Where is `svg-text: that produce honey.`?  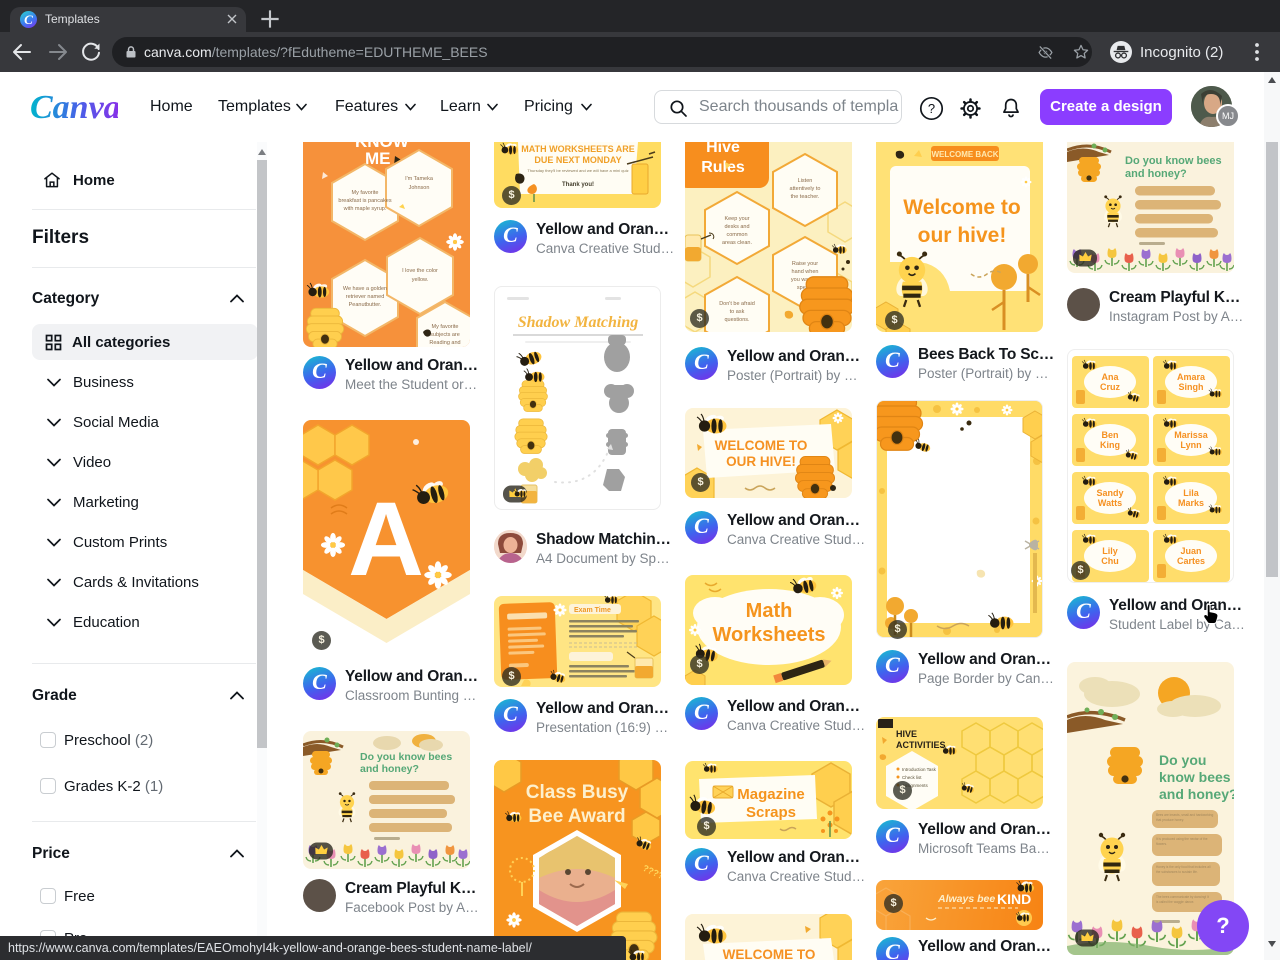 svg-text: that produce honey. is located at coordinates (1170, 820).